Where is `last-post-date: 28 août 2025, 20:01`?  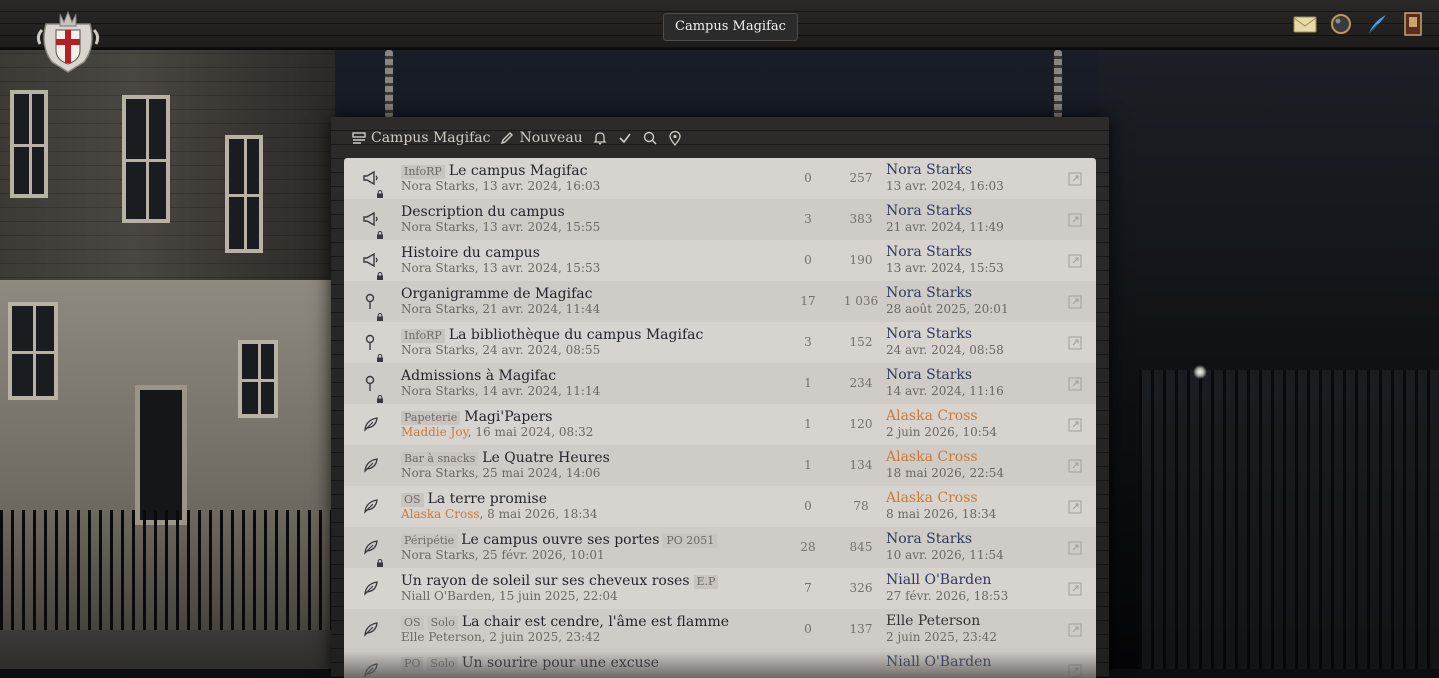 last-post-date: 28 août 2025, 20:01 is located at coordinates (947, 309).